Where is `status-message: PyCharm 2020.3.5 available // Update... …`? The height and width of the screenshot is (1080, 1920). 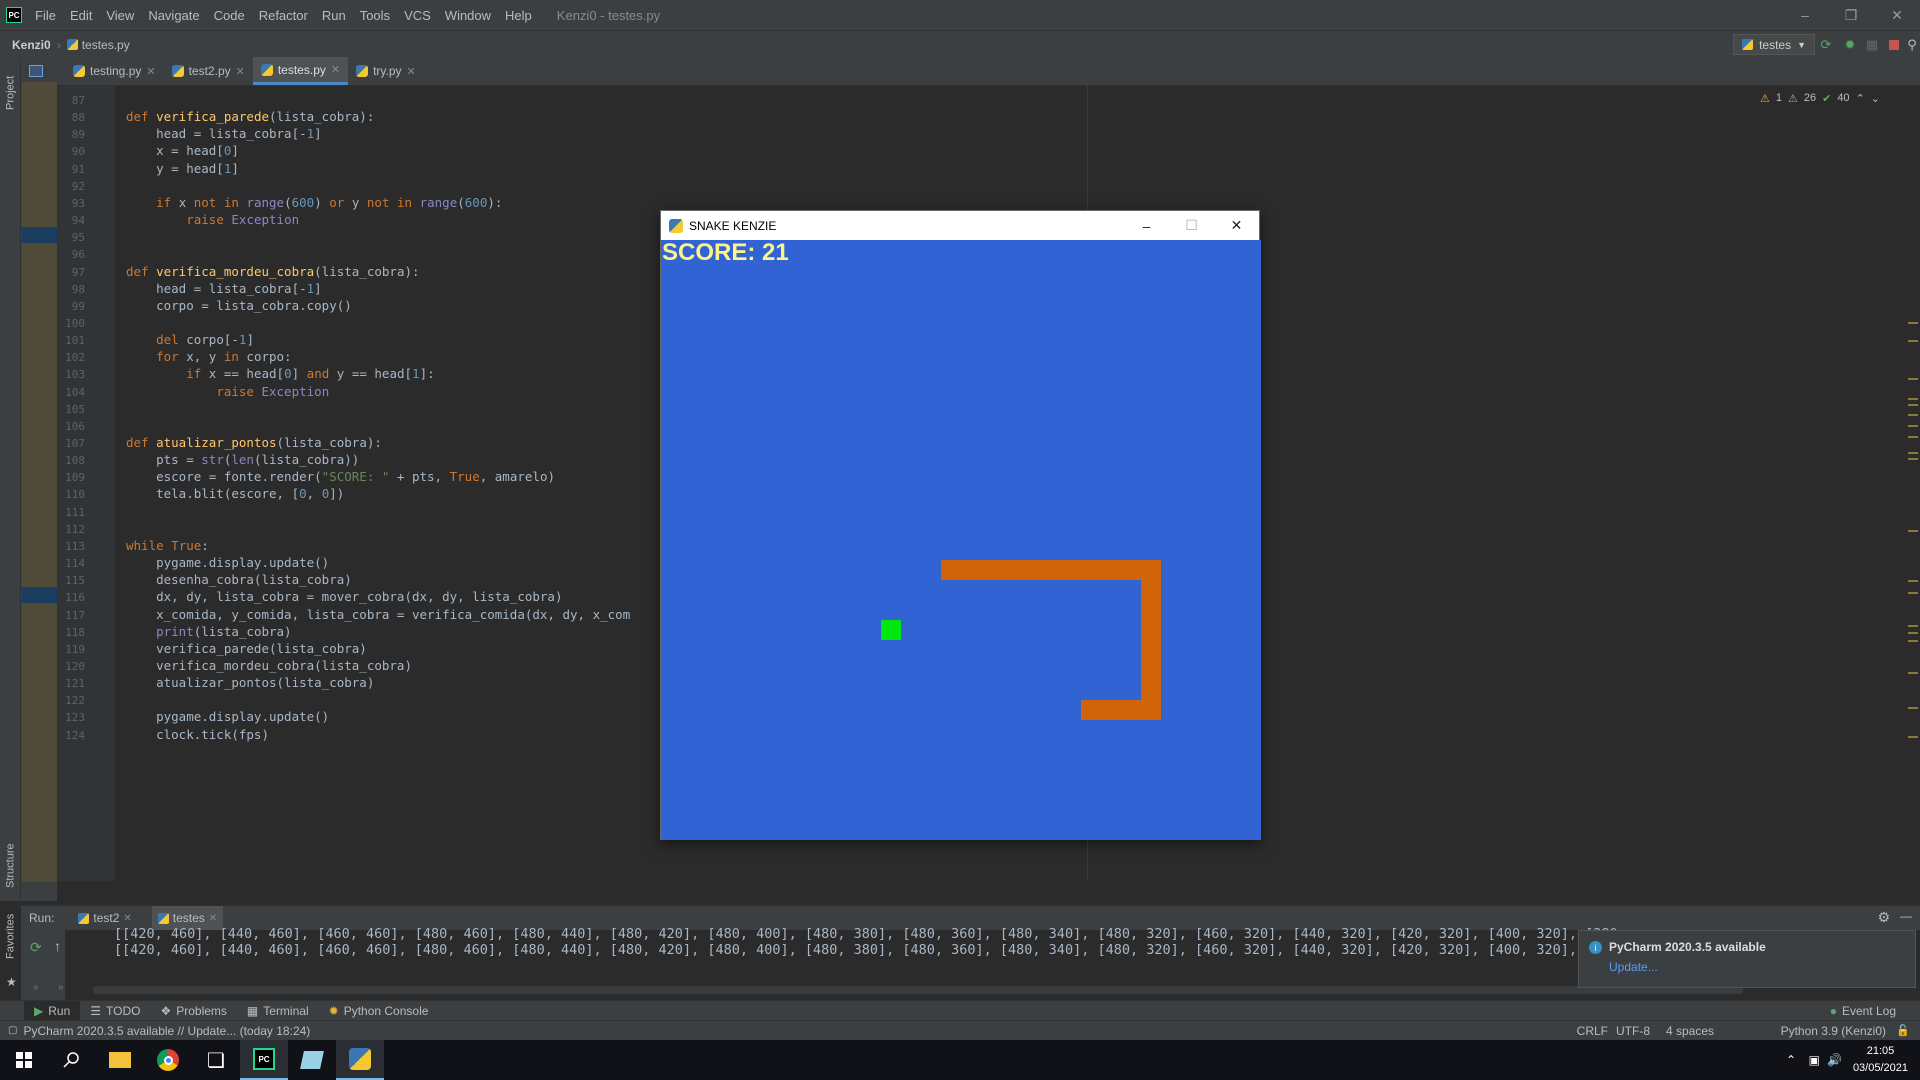
status-message: PyCharm 2020.3.5 available // Update... … is located at coordinates (166, 1031).